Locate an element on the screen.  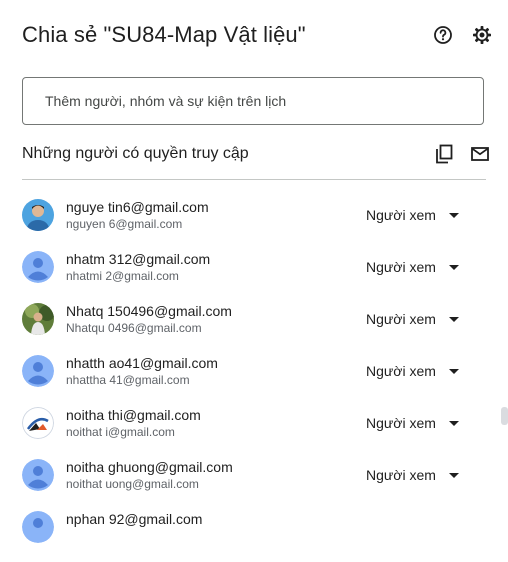
user-email: nhatth ao41@gmail.com is located at coordinates (142, 363).